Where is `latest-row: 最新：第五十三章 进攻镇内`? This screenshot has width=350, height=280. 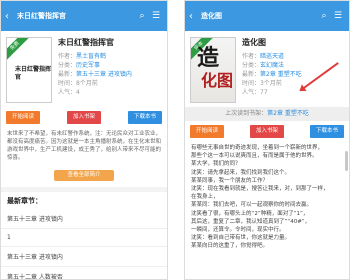
latest-row: 最新：第五十三章 进攻镇内 is located at coordinates (110, 74).